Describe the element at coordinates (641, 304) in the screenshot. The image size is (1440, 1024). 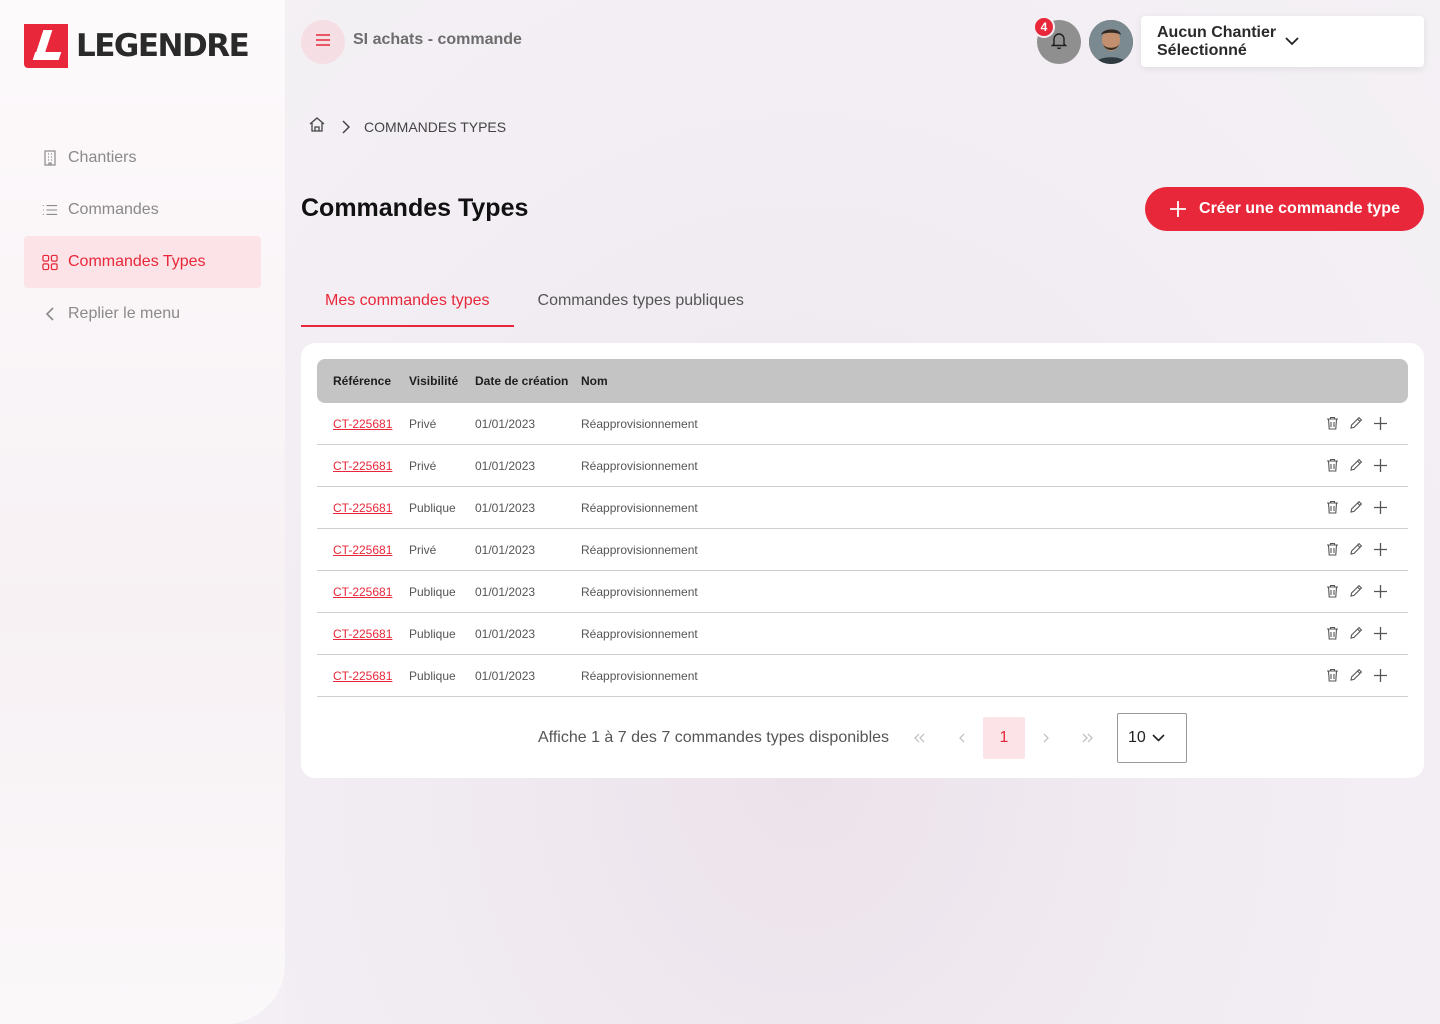
I see `tab-commandes-types-publiques: Commandes types publiques` at that location.